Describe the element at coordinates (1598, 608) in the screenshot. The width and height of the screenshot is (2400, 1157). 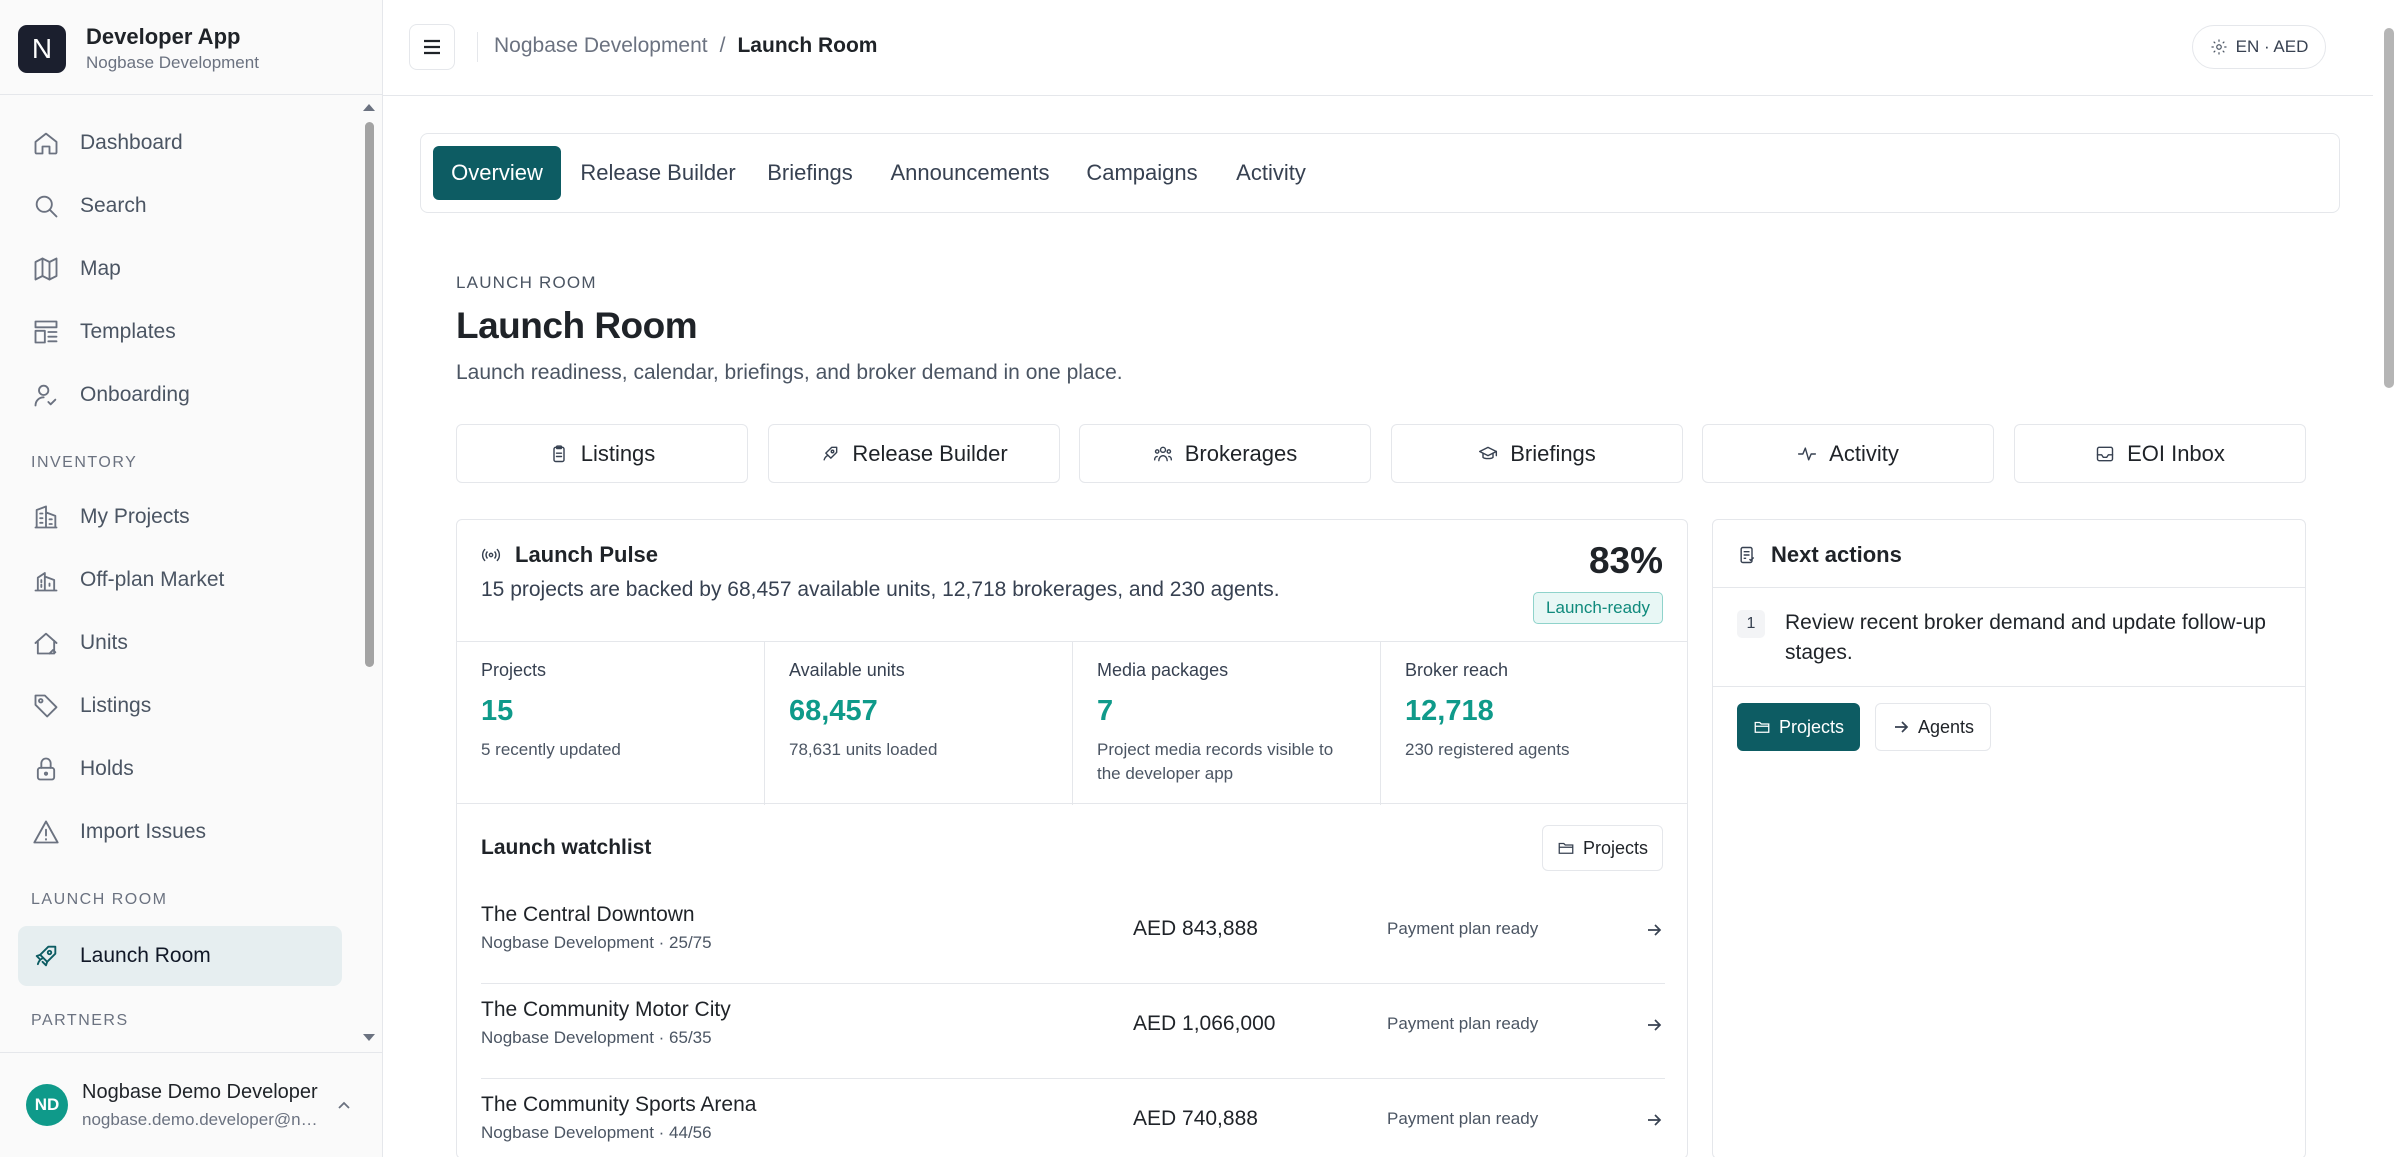
I see `status-badge: Launch-ready` at that location.